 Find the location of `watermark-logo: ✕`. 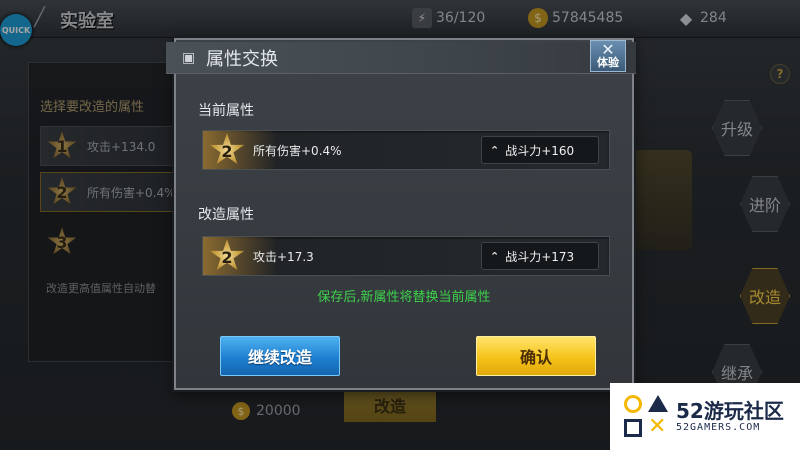

watermark-logo: ✕ is located at coordinates (646, 416).